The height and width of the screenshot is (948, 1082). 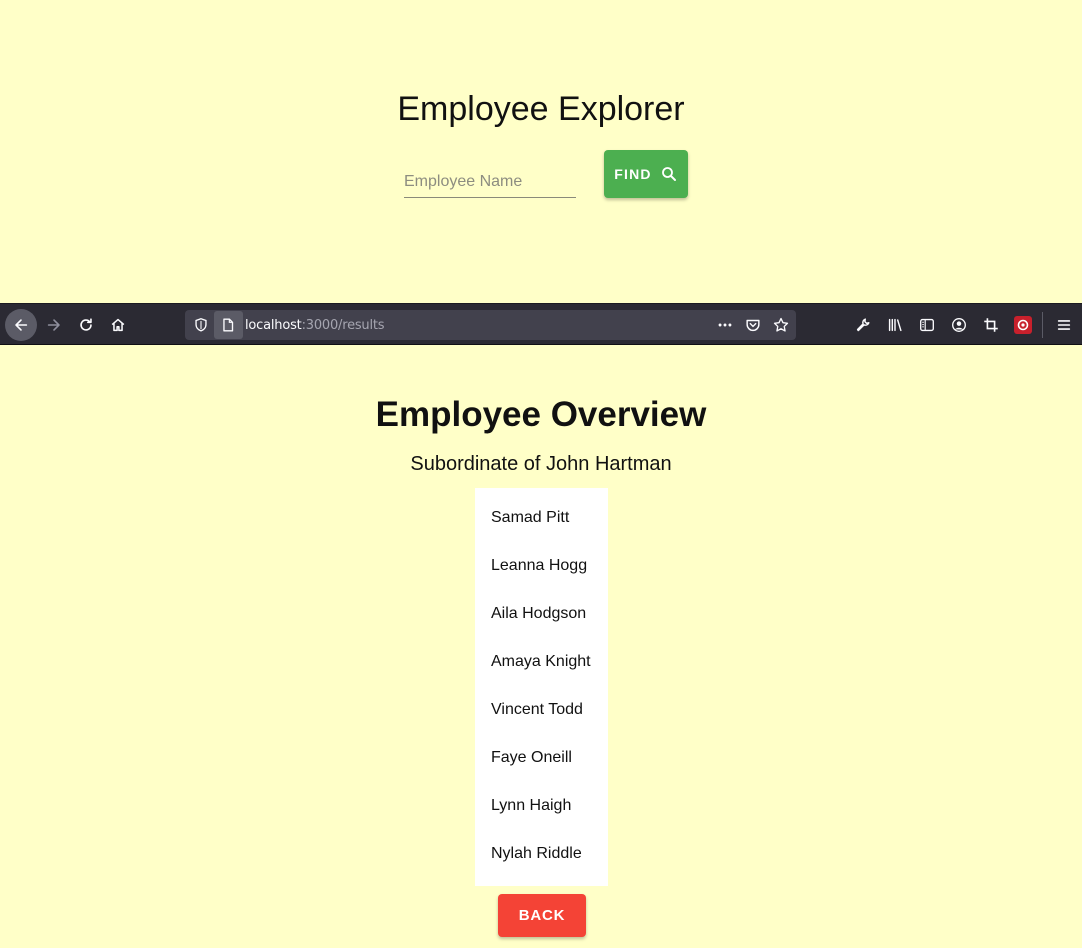 I want to click on page-icon, so click(x=228, y=325).